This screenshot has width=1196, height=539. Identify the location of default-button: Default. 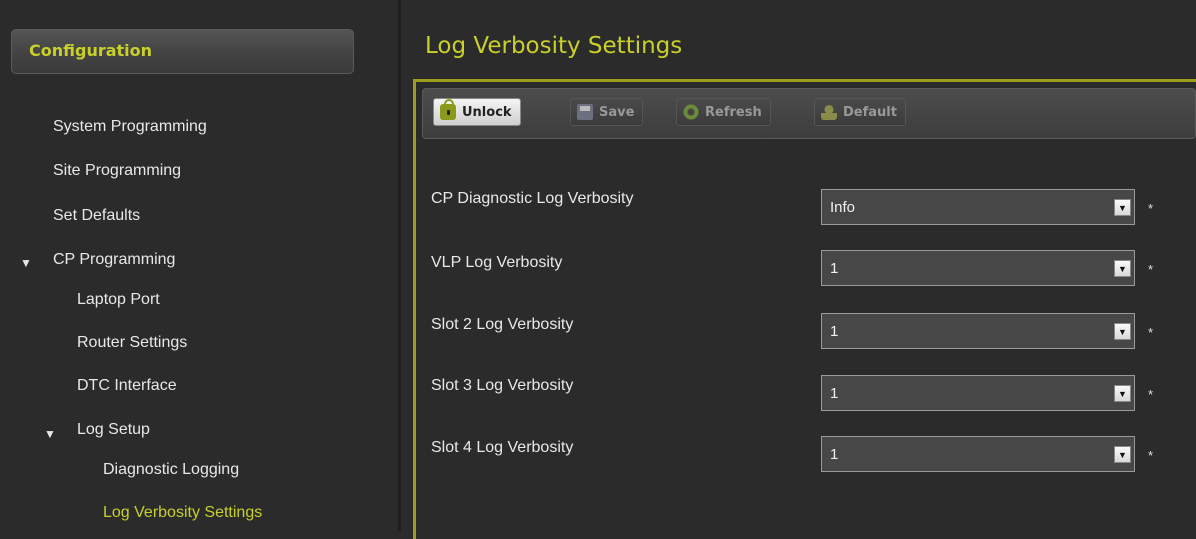
(860, 112).